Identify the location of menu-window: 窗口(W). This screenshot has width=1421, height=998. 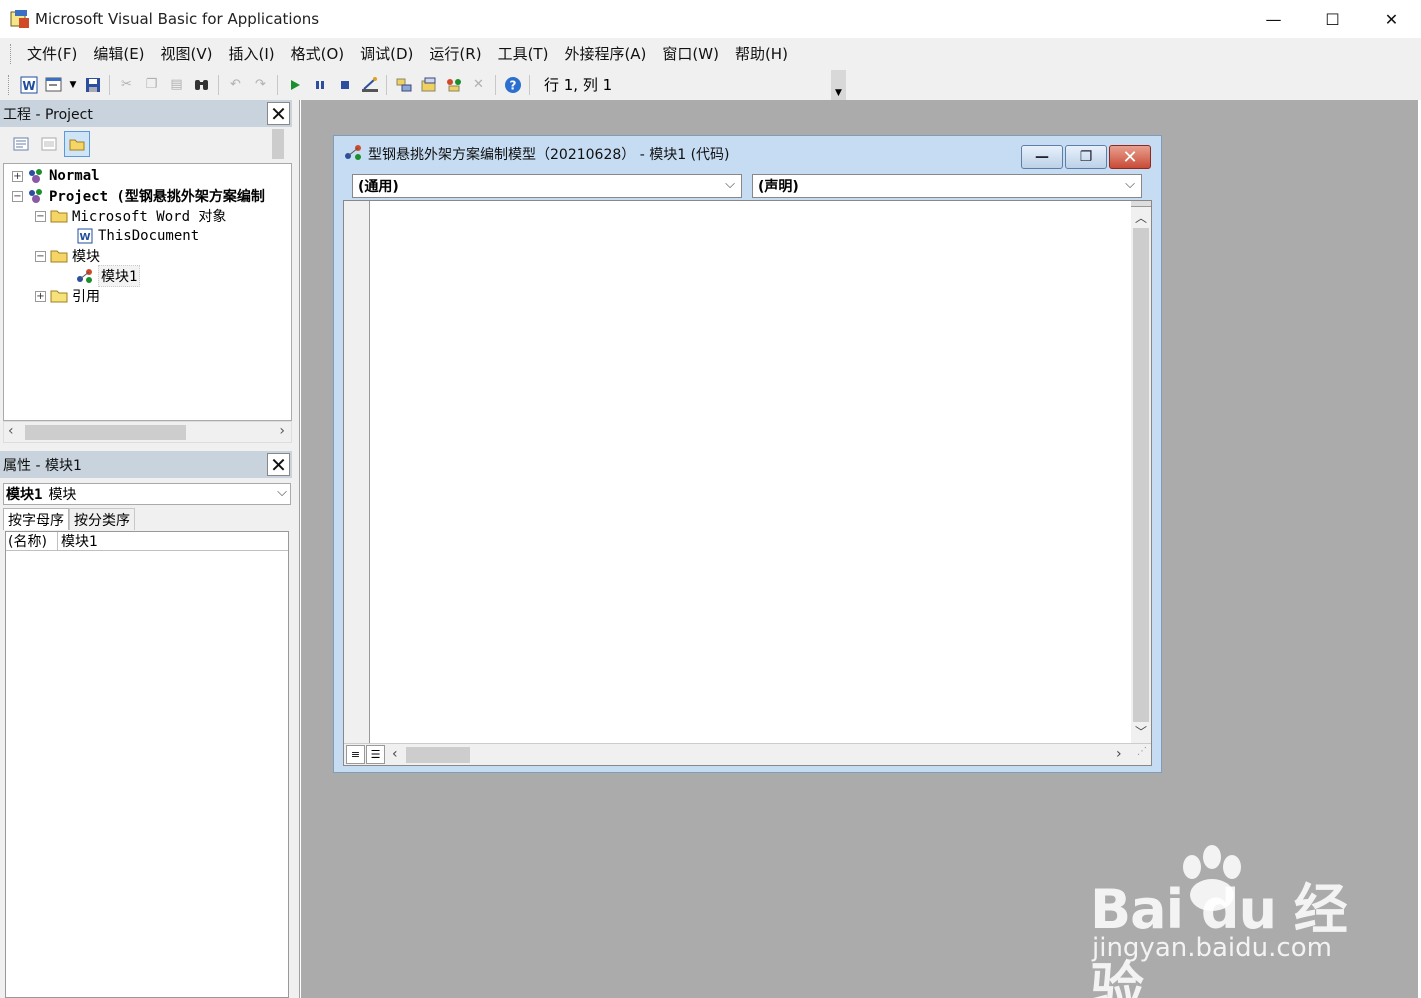
(690, 53).